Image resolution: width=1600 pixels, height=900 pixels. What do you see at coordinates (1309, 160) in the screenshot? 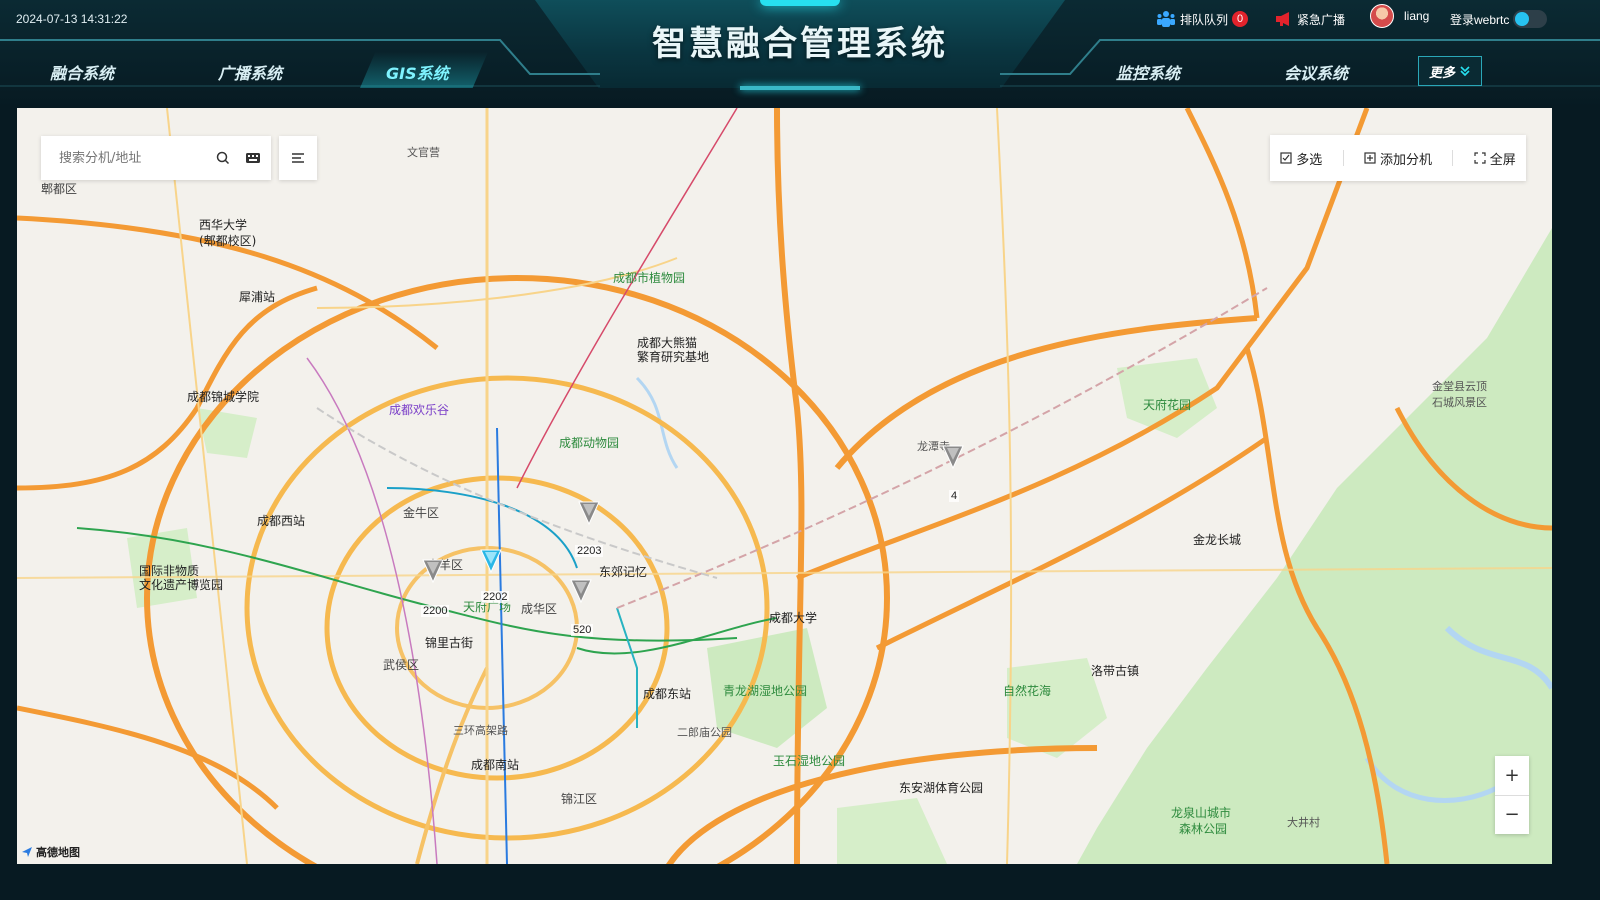
I see `multi-select-label: 多选` at bounding box center [1309, 160].